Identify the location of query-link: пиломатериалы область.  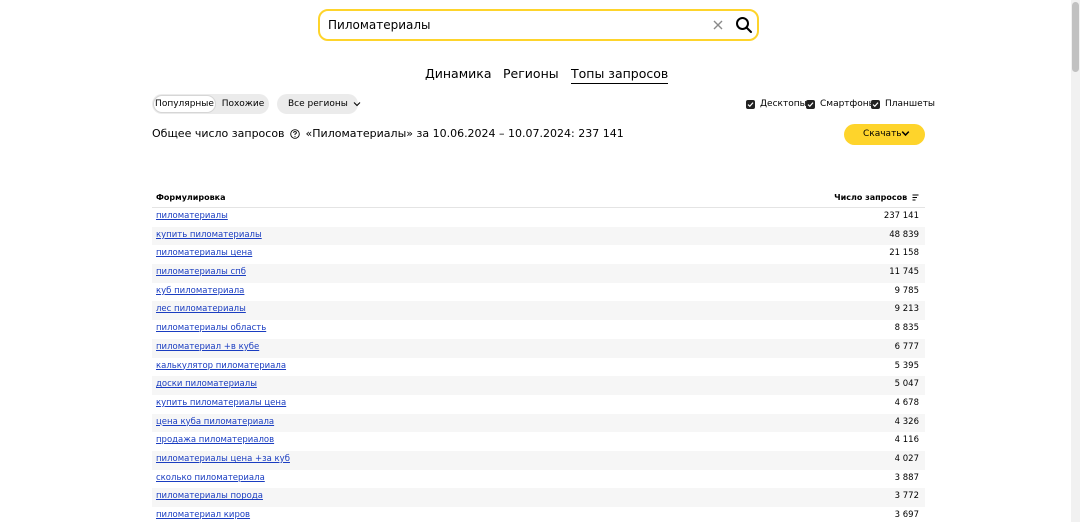
(211, 328).